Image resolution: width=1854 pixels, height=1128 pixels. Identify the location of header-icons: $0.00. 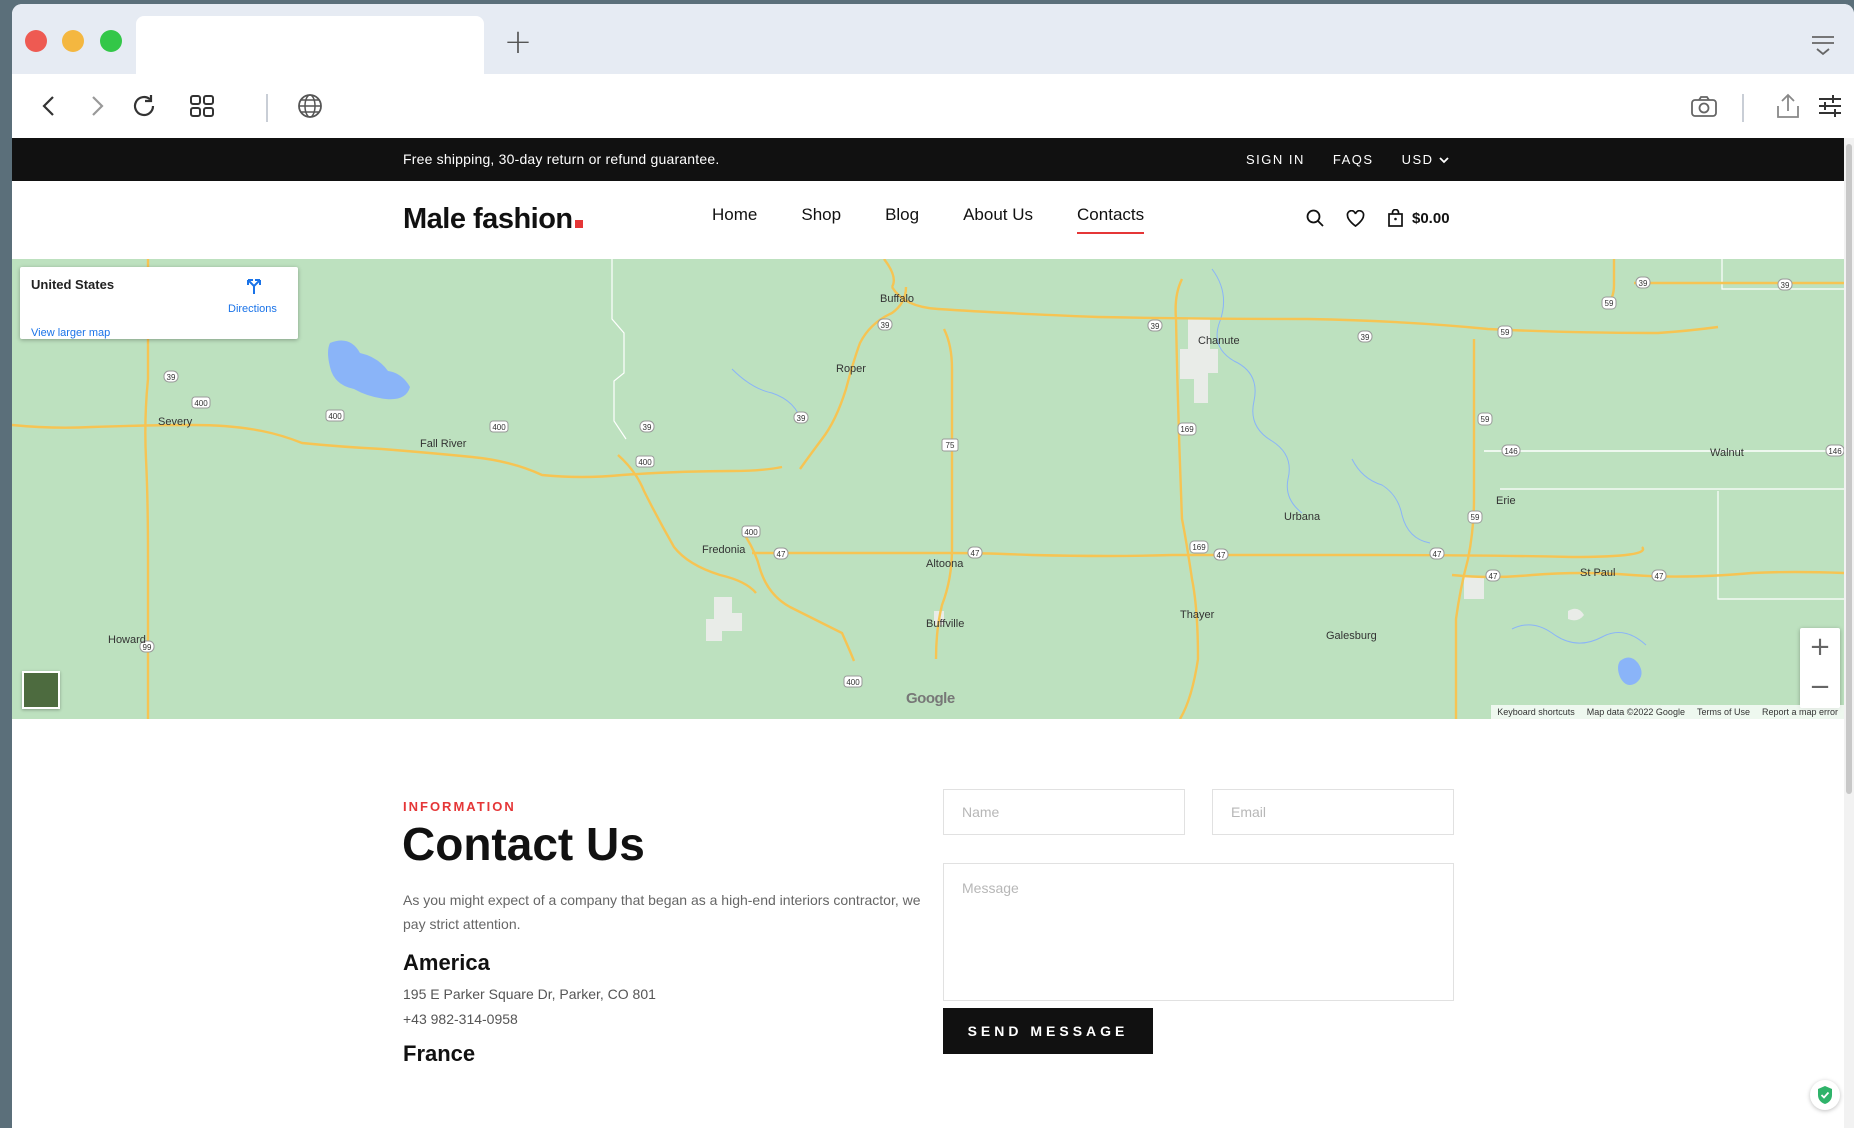
(1378, 218).